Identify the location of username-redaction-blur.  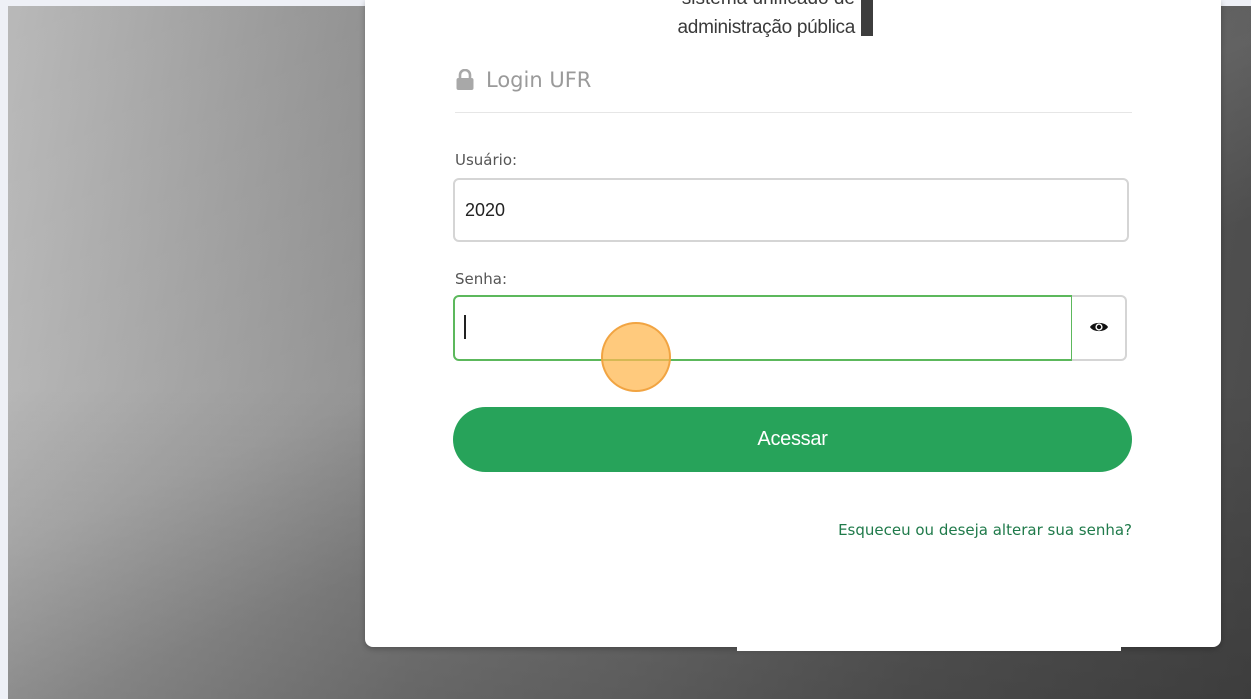
(574, 212).